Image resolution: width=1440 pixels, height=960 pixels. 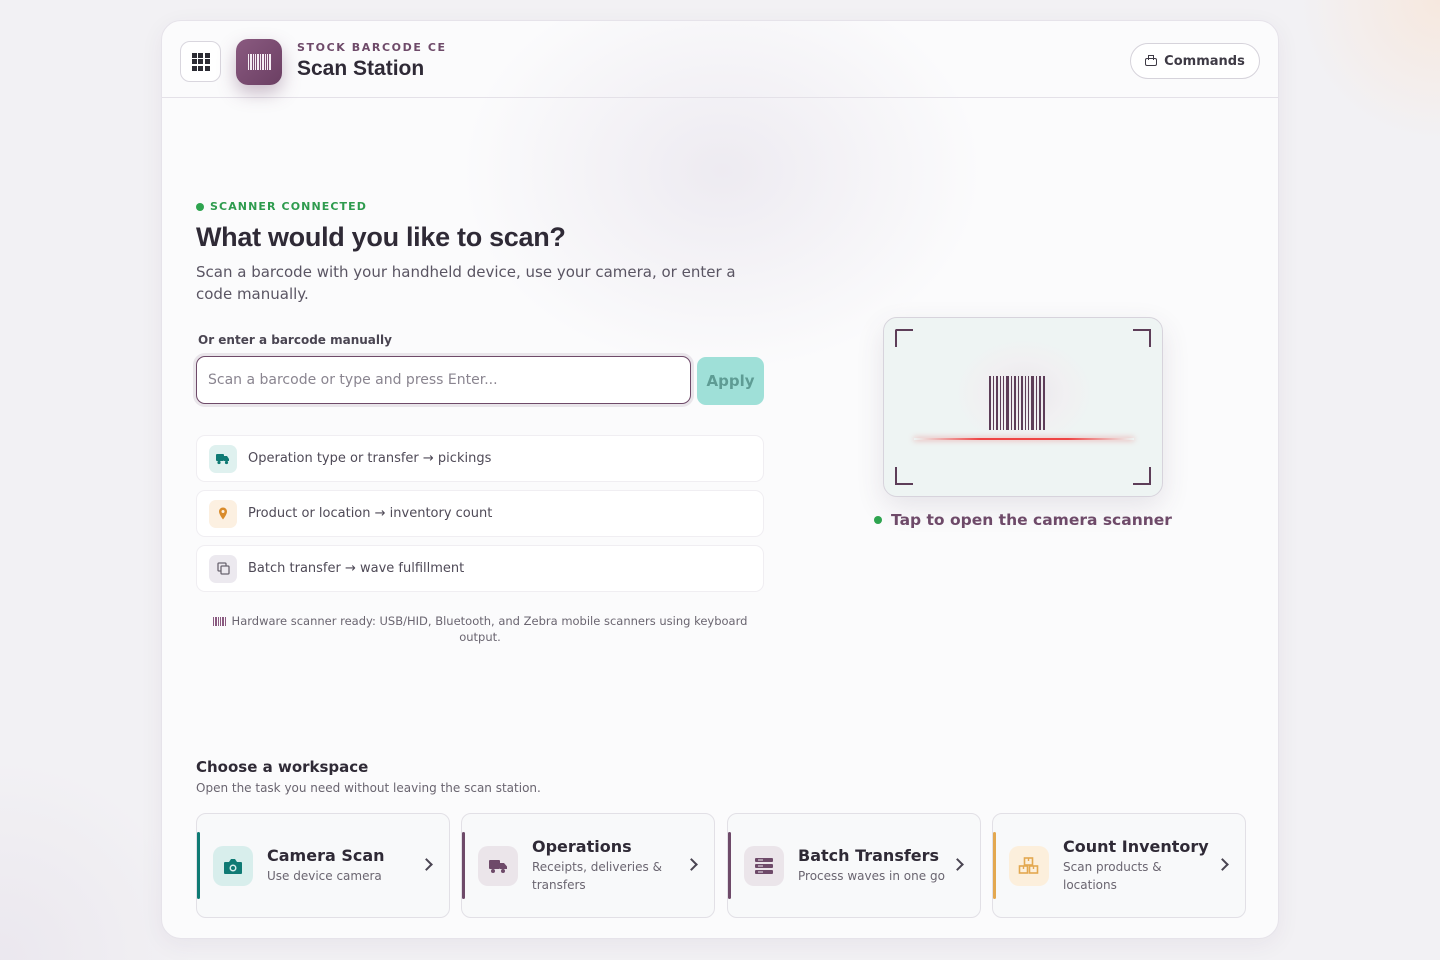 What do you see at coordinates (1112, 876) in the screenshot?
I see `card-desc: Scan products & locations` at bounding box center [1112, 876].